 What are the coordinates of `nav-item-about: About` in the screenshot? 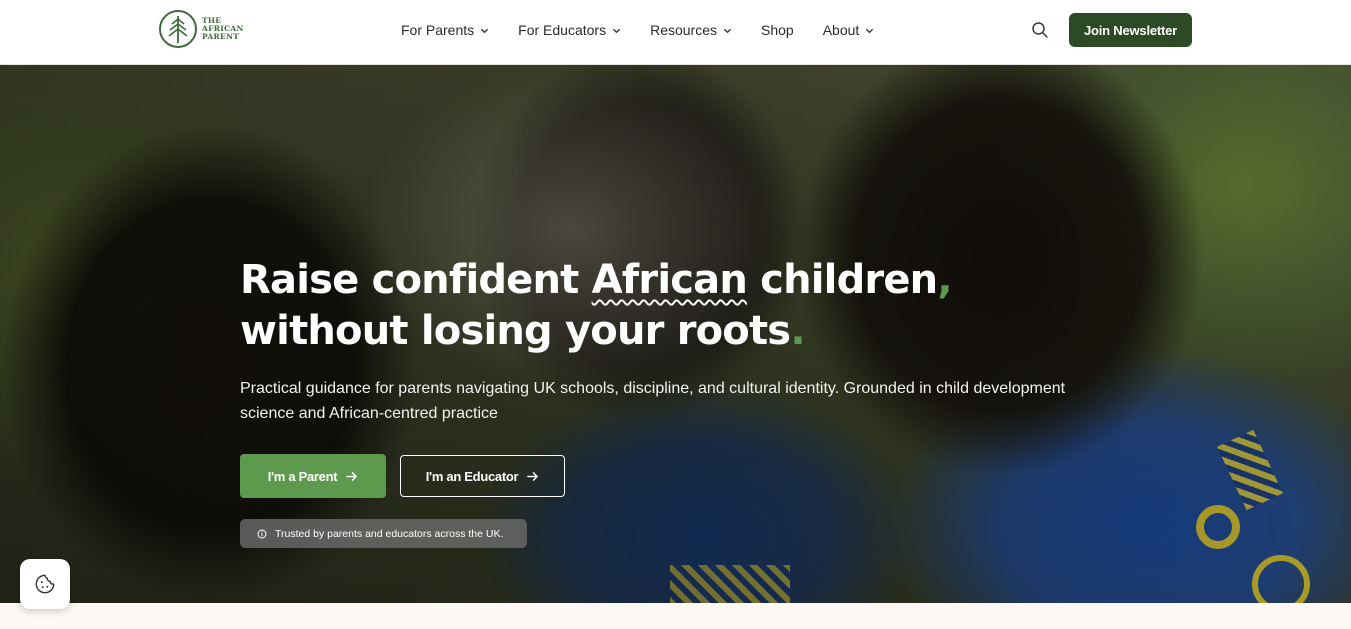 It's located at (849, 30).